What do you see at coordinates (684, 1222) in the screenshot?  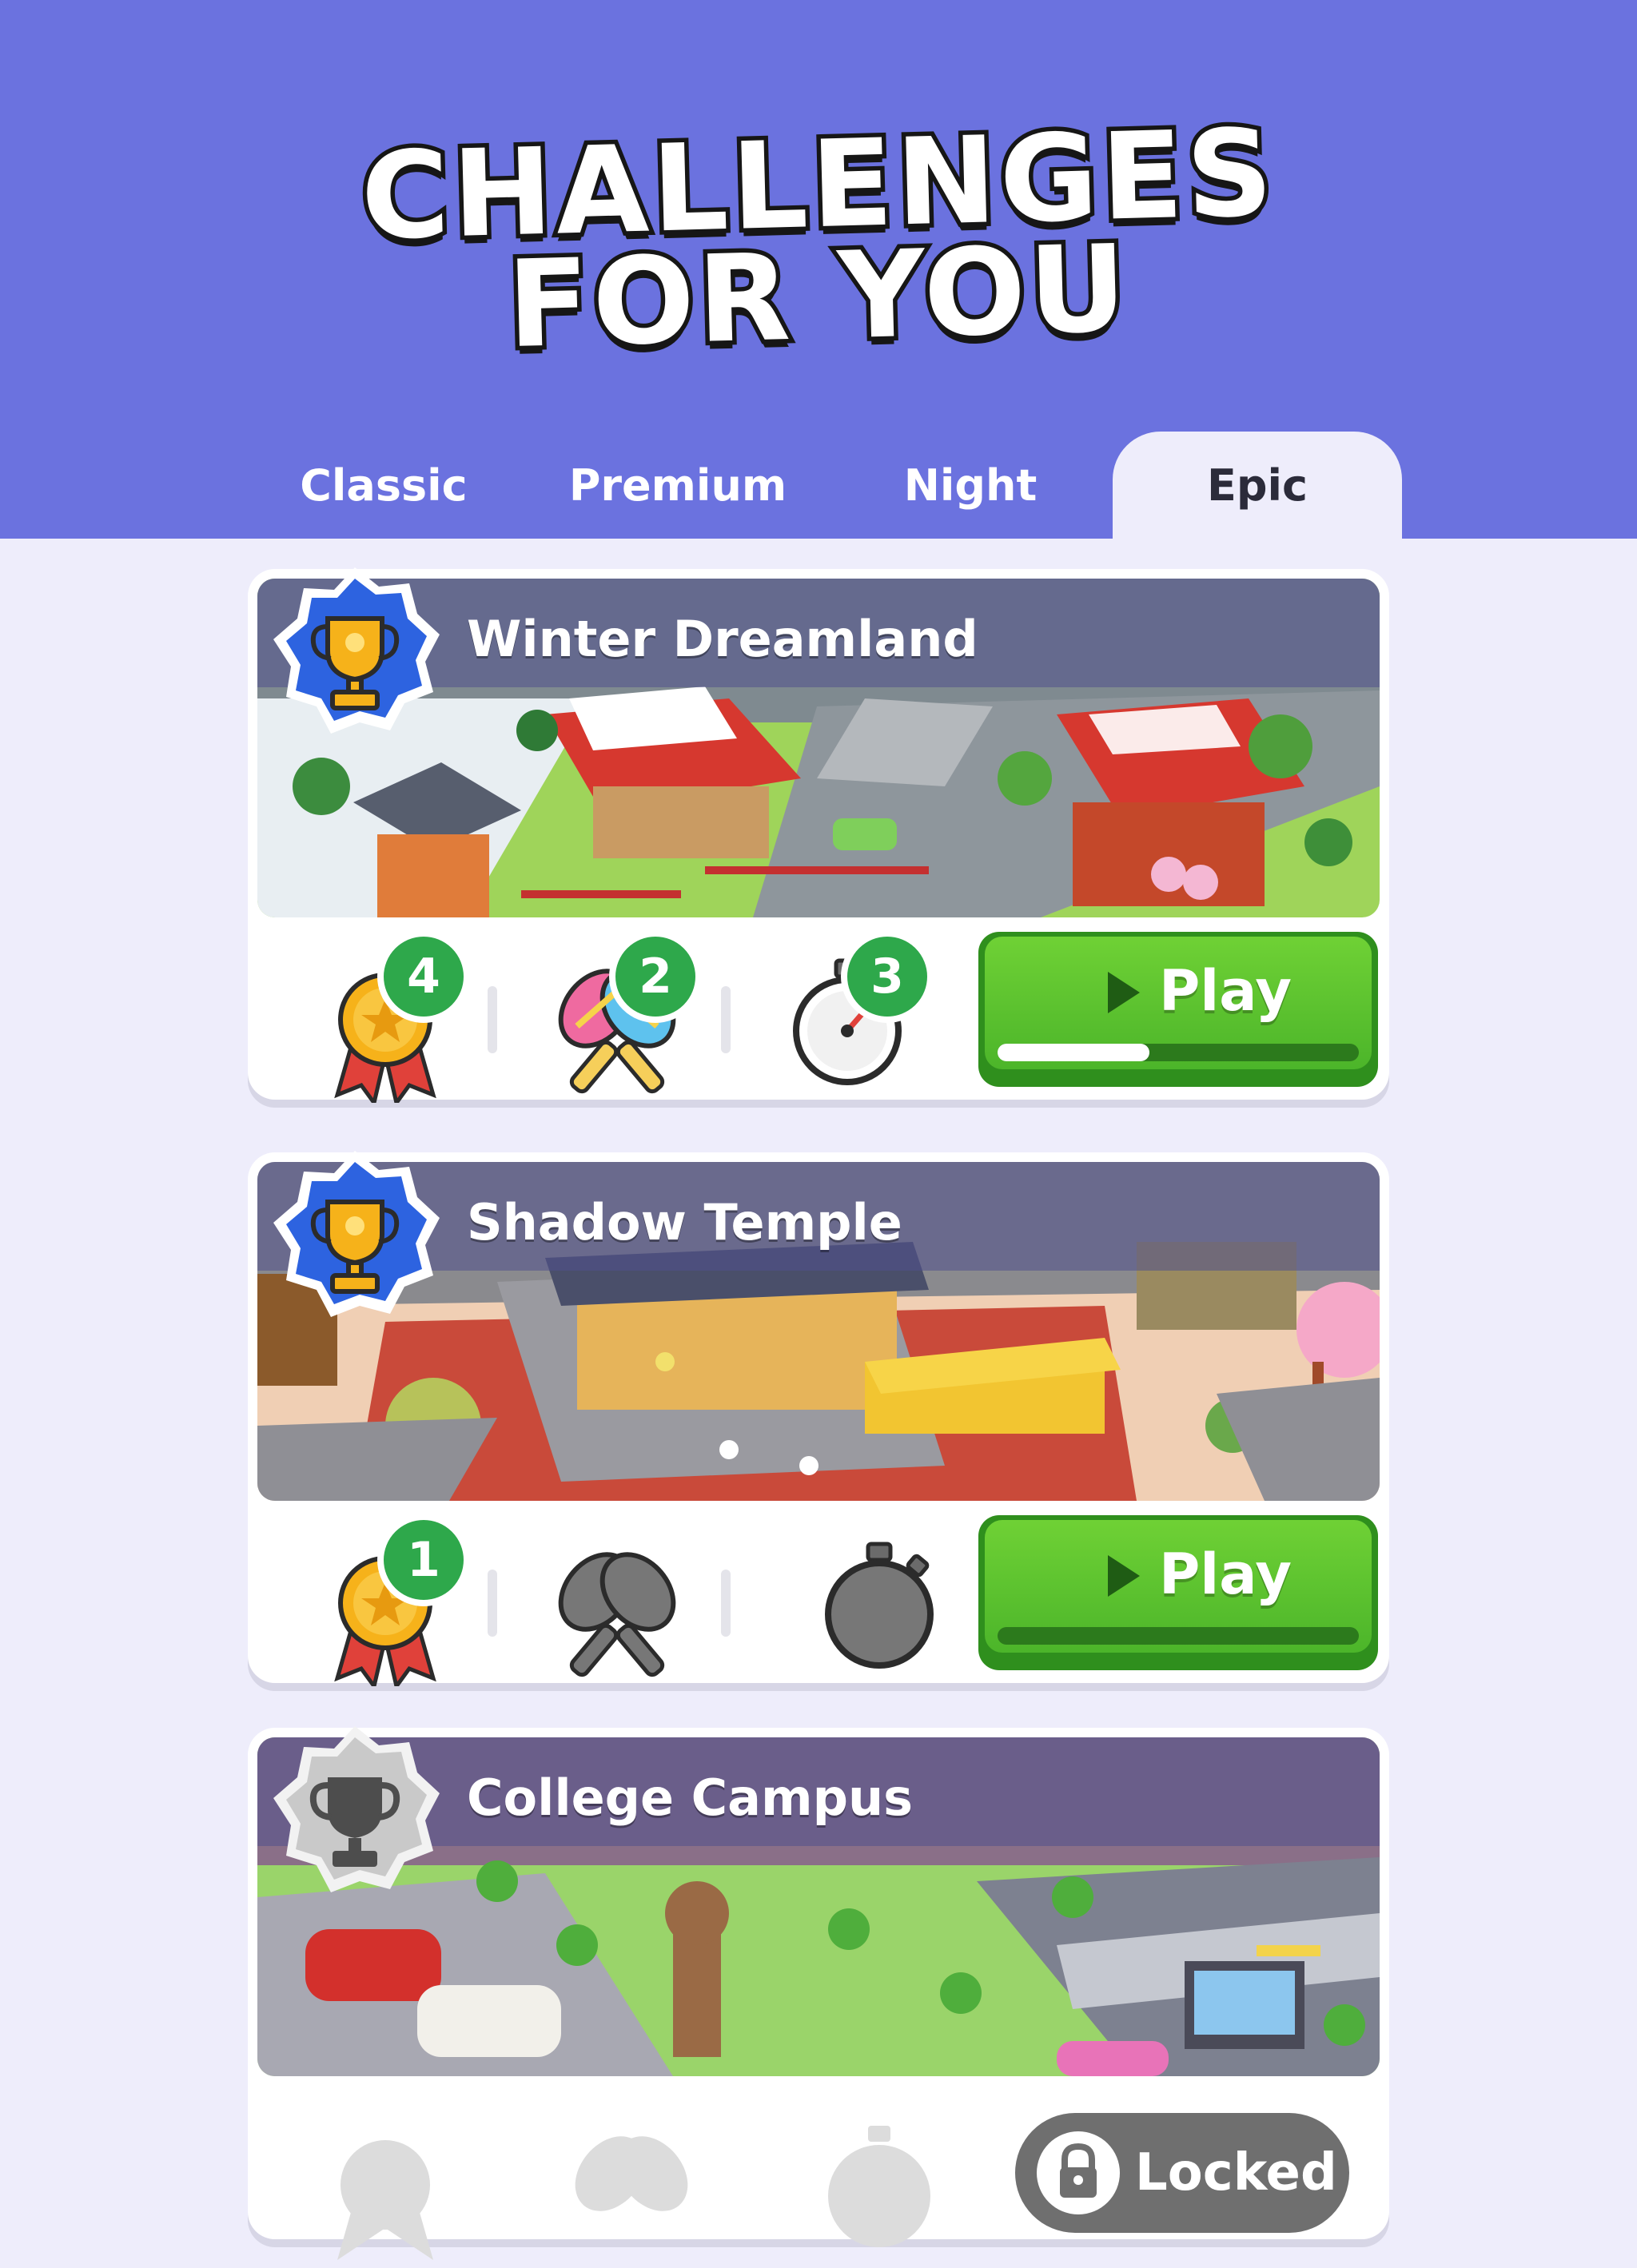 I see `challenge-title: Shadow Temple` at bounding box center [684, 1222].